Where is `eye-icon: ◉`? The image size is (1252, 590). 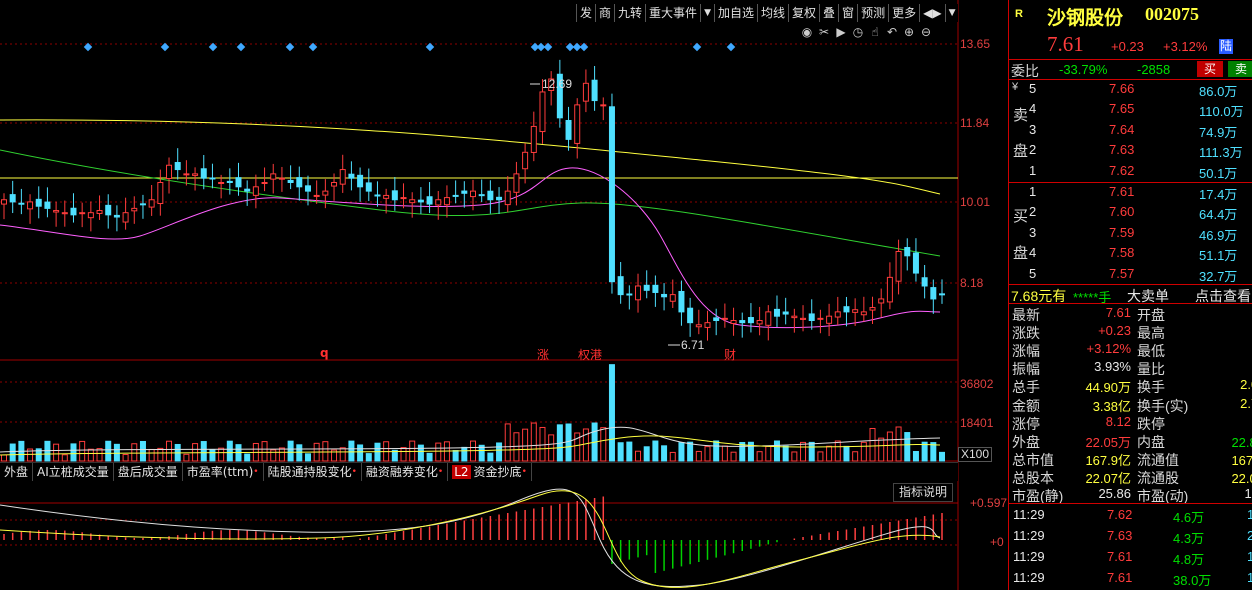
eye-icon: ◉ is located at coordinates (807, 32).